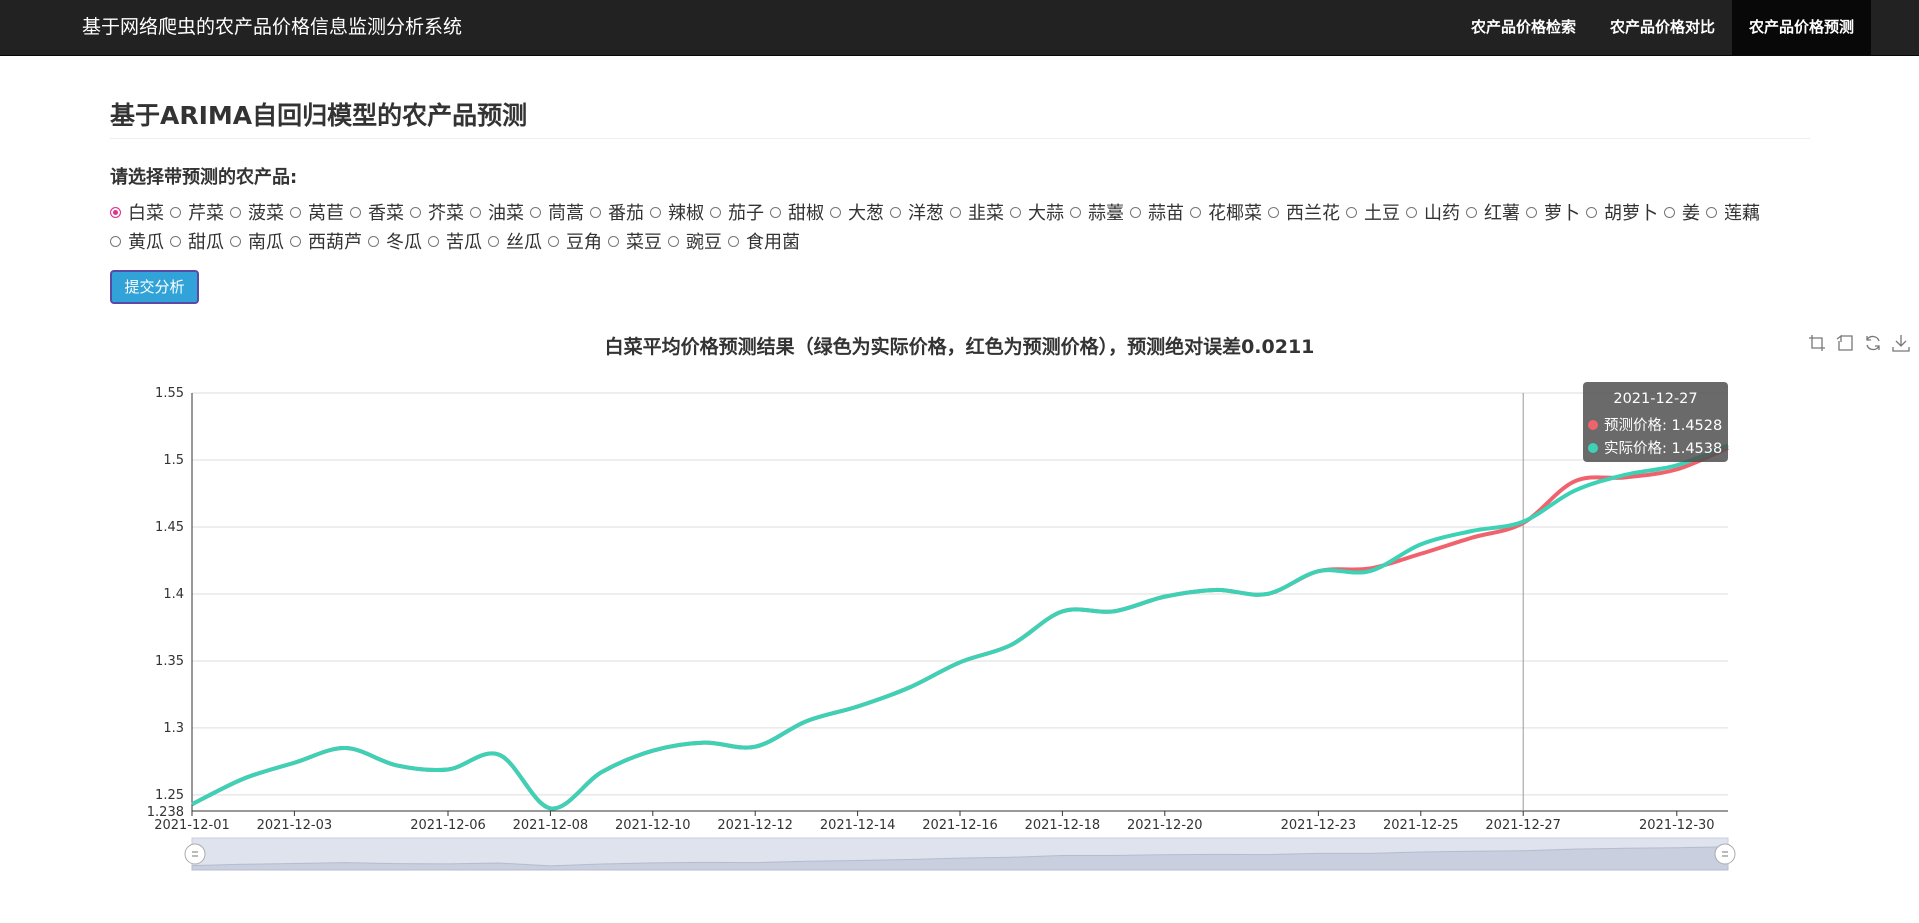 This screenshot has height=923, width=1919. I want to click on x-tick-label: 2021-12-18, so click(1063, 825).